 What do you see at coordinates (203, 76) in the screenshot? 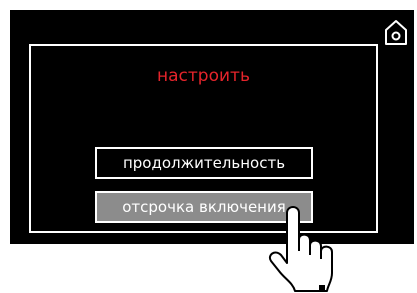
I see `menu-title: настроить` at bounding box center [203, 76].